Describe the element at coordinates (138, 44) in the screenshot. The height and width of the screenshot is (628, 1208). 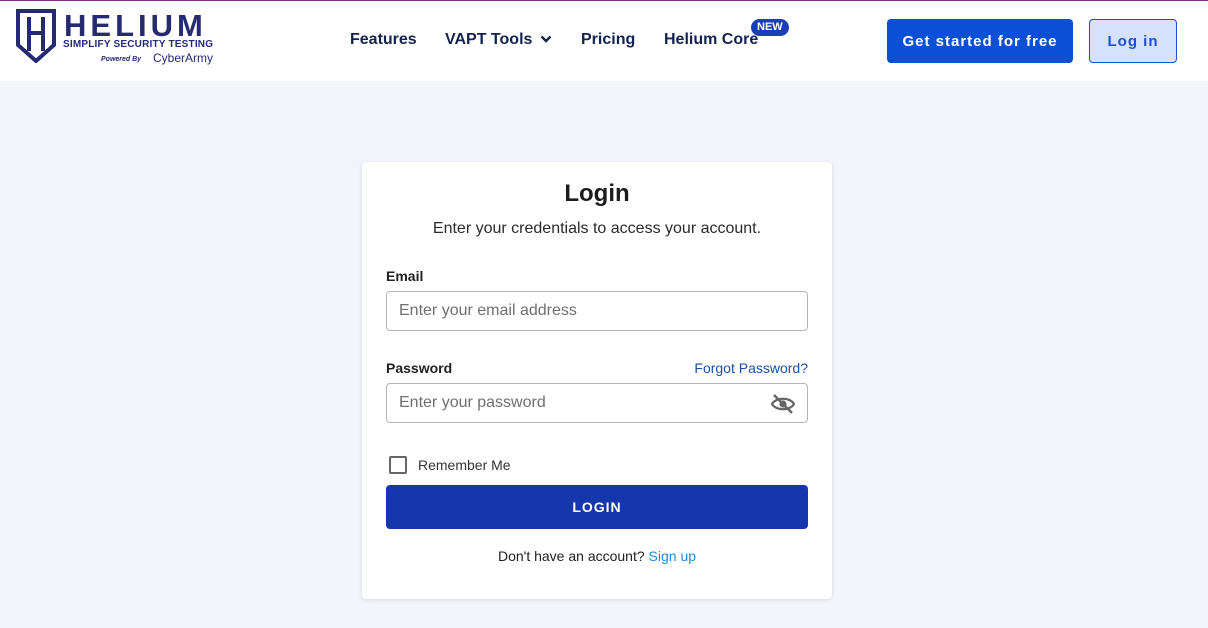
I see `brand-tagline: SIMPLIFY SECURITY TESTING` at that location.